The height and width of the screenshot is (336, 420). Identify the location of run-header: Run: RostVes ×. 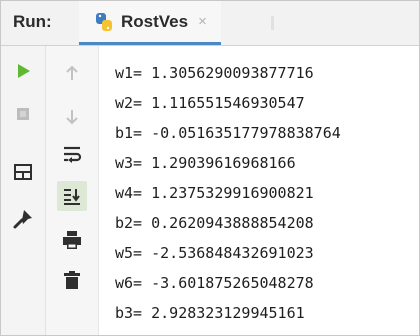
(210, 23).